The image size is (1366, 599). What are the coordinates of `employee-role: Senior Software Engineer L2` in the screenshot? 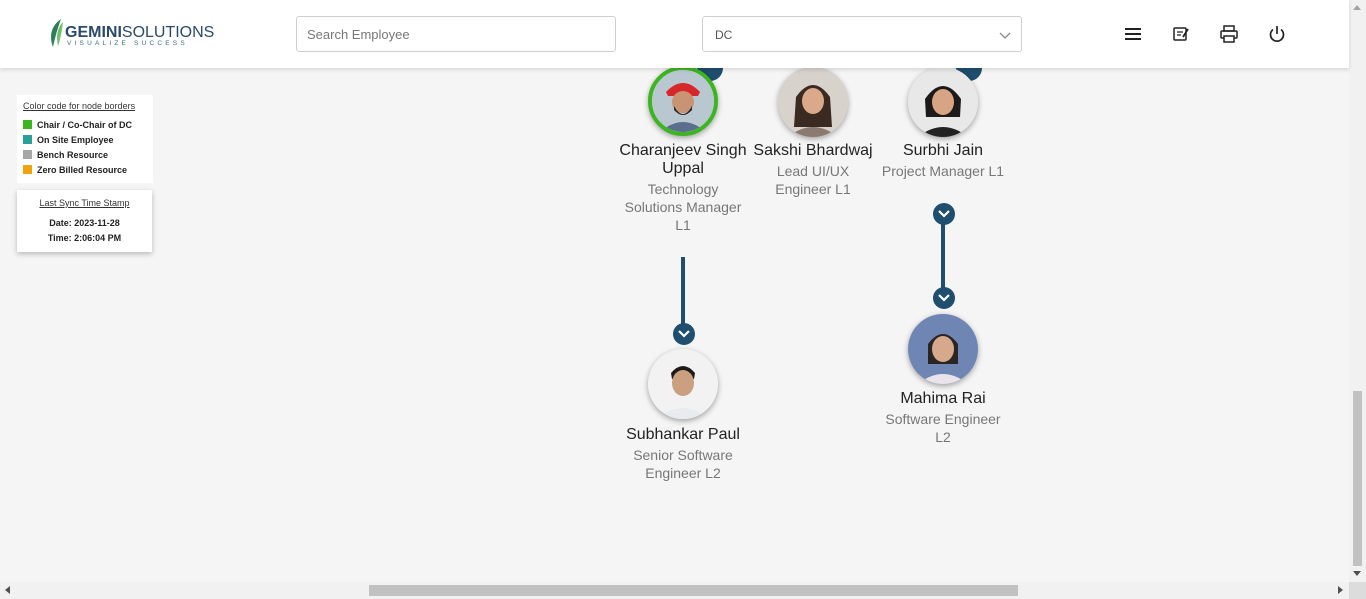 It's located at (683, 464).